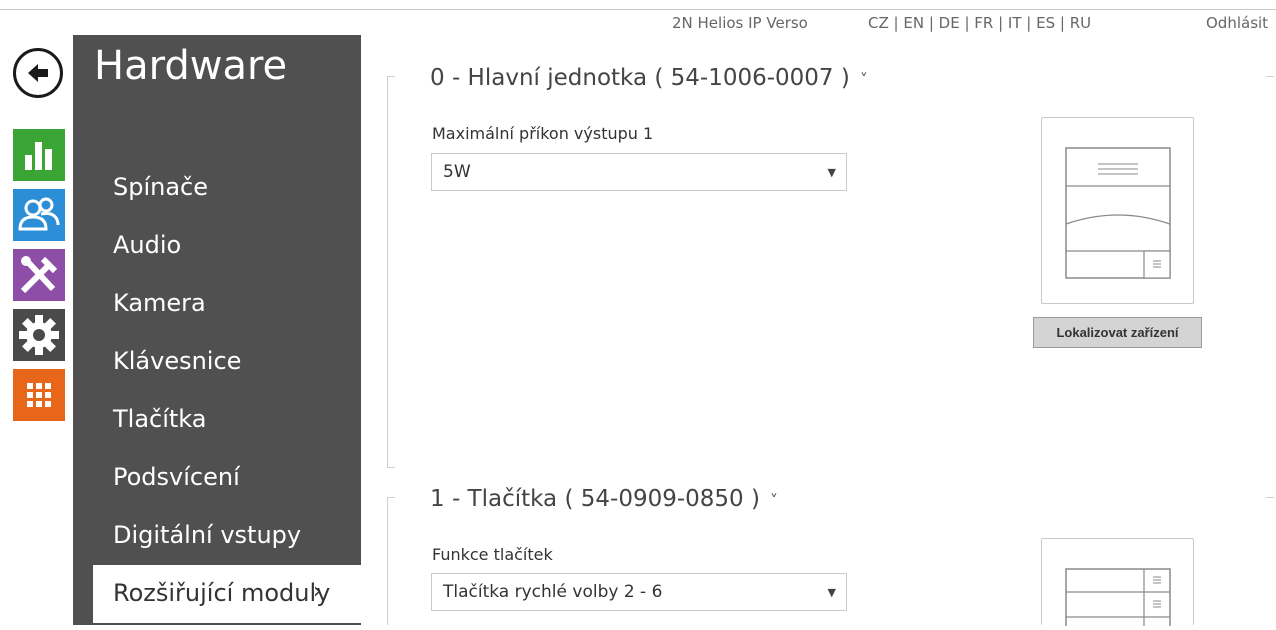  I want to click on section-1-title-text: 1 - Tlačítka ( 54-0909-0850 ), so click(595, 499).